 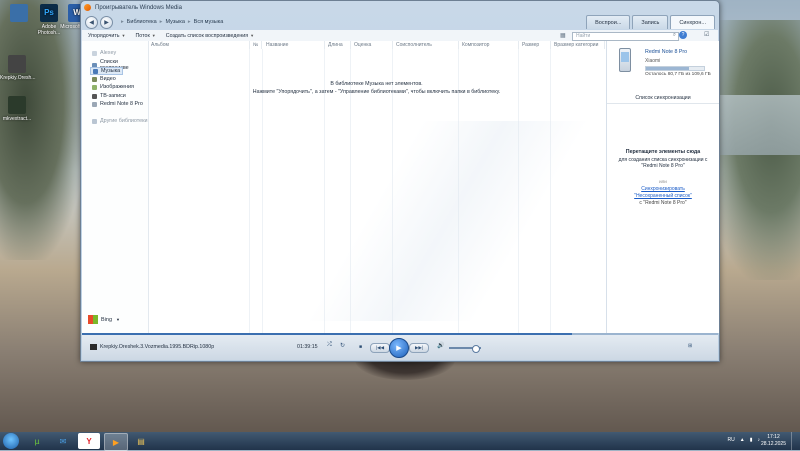 What do you see at coordinates (94, 53) in the screenshot?
I see `user-icon` at bounding box center [94, 53].